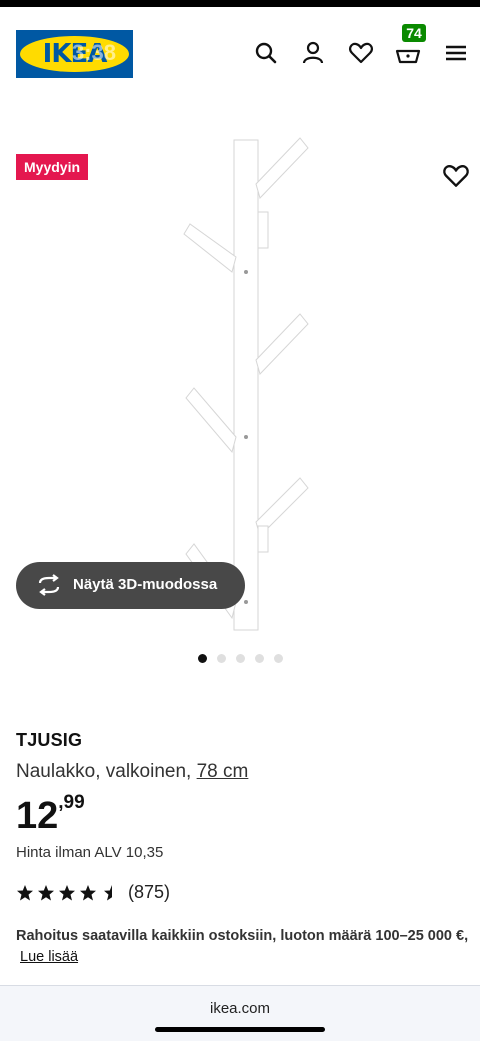 This screenshot has width=480, height=1041. I want to click on cart-icon, so click(408, 53).